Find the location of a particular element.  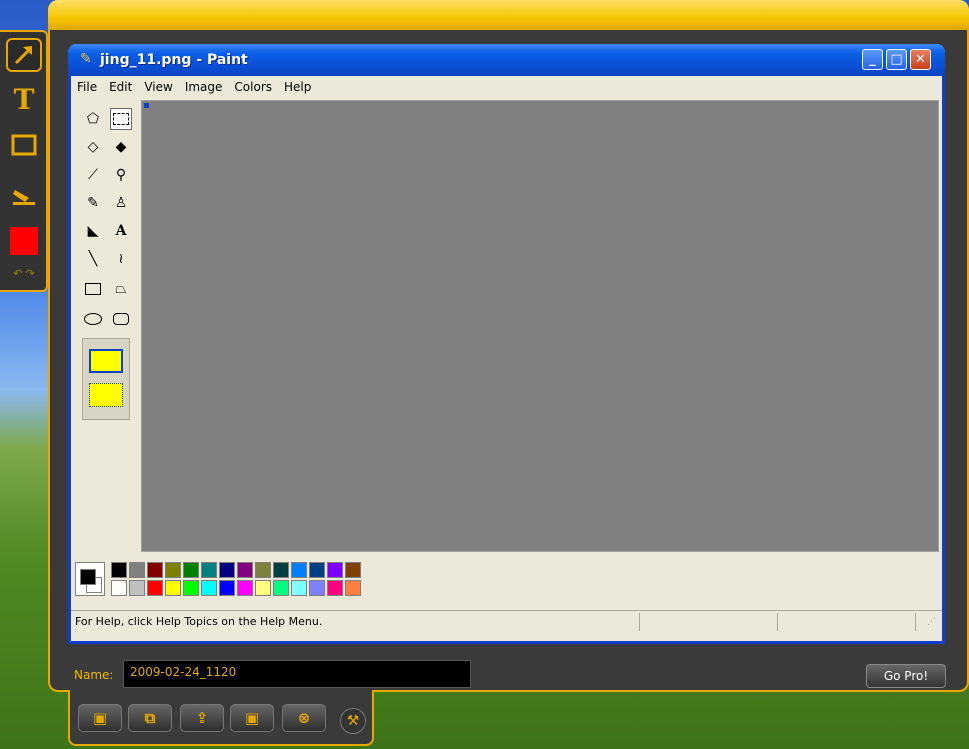

eraser-icon: ◇ is located at coordinates (93, 147).